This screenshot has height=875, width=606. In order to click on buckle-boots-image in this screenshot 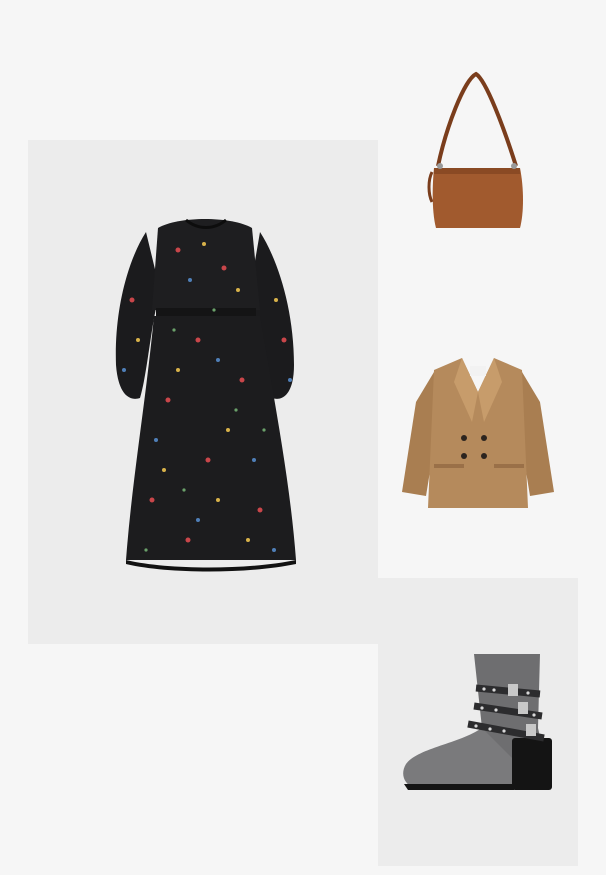, I will do `click(477, 722)`.